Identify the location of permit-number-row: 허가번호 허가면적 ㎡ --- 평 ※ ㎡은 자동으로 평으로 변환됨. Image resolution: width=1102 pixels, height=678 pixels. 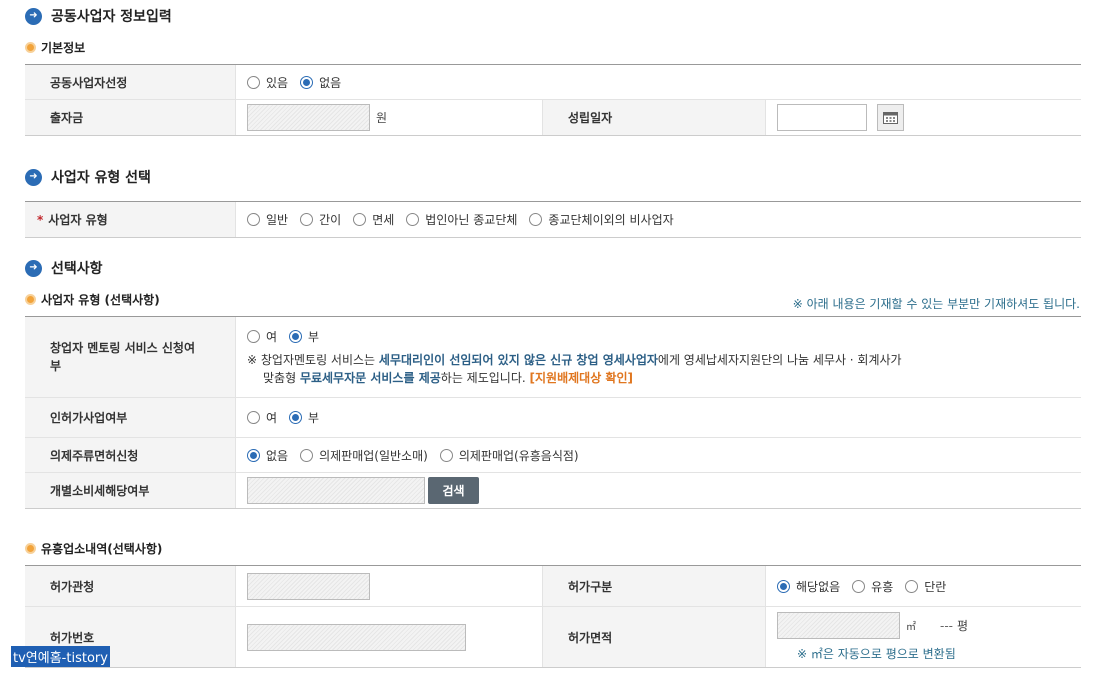
(553, 637).